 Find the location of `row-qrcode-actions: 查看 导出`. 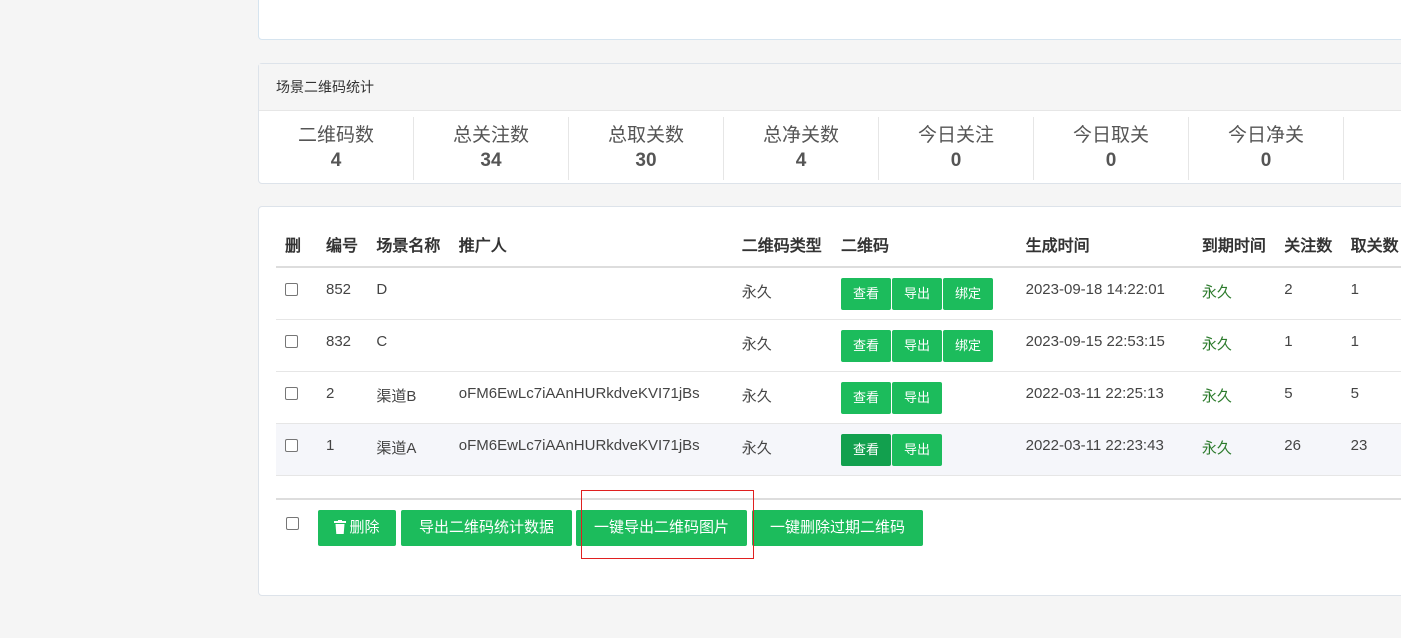

row-qrcode-actions: 查看 导出 is located at coordinates (925, 397).